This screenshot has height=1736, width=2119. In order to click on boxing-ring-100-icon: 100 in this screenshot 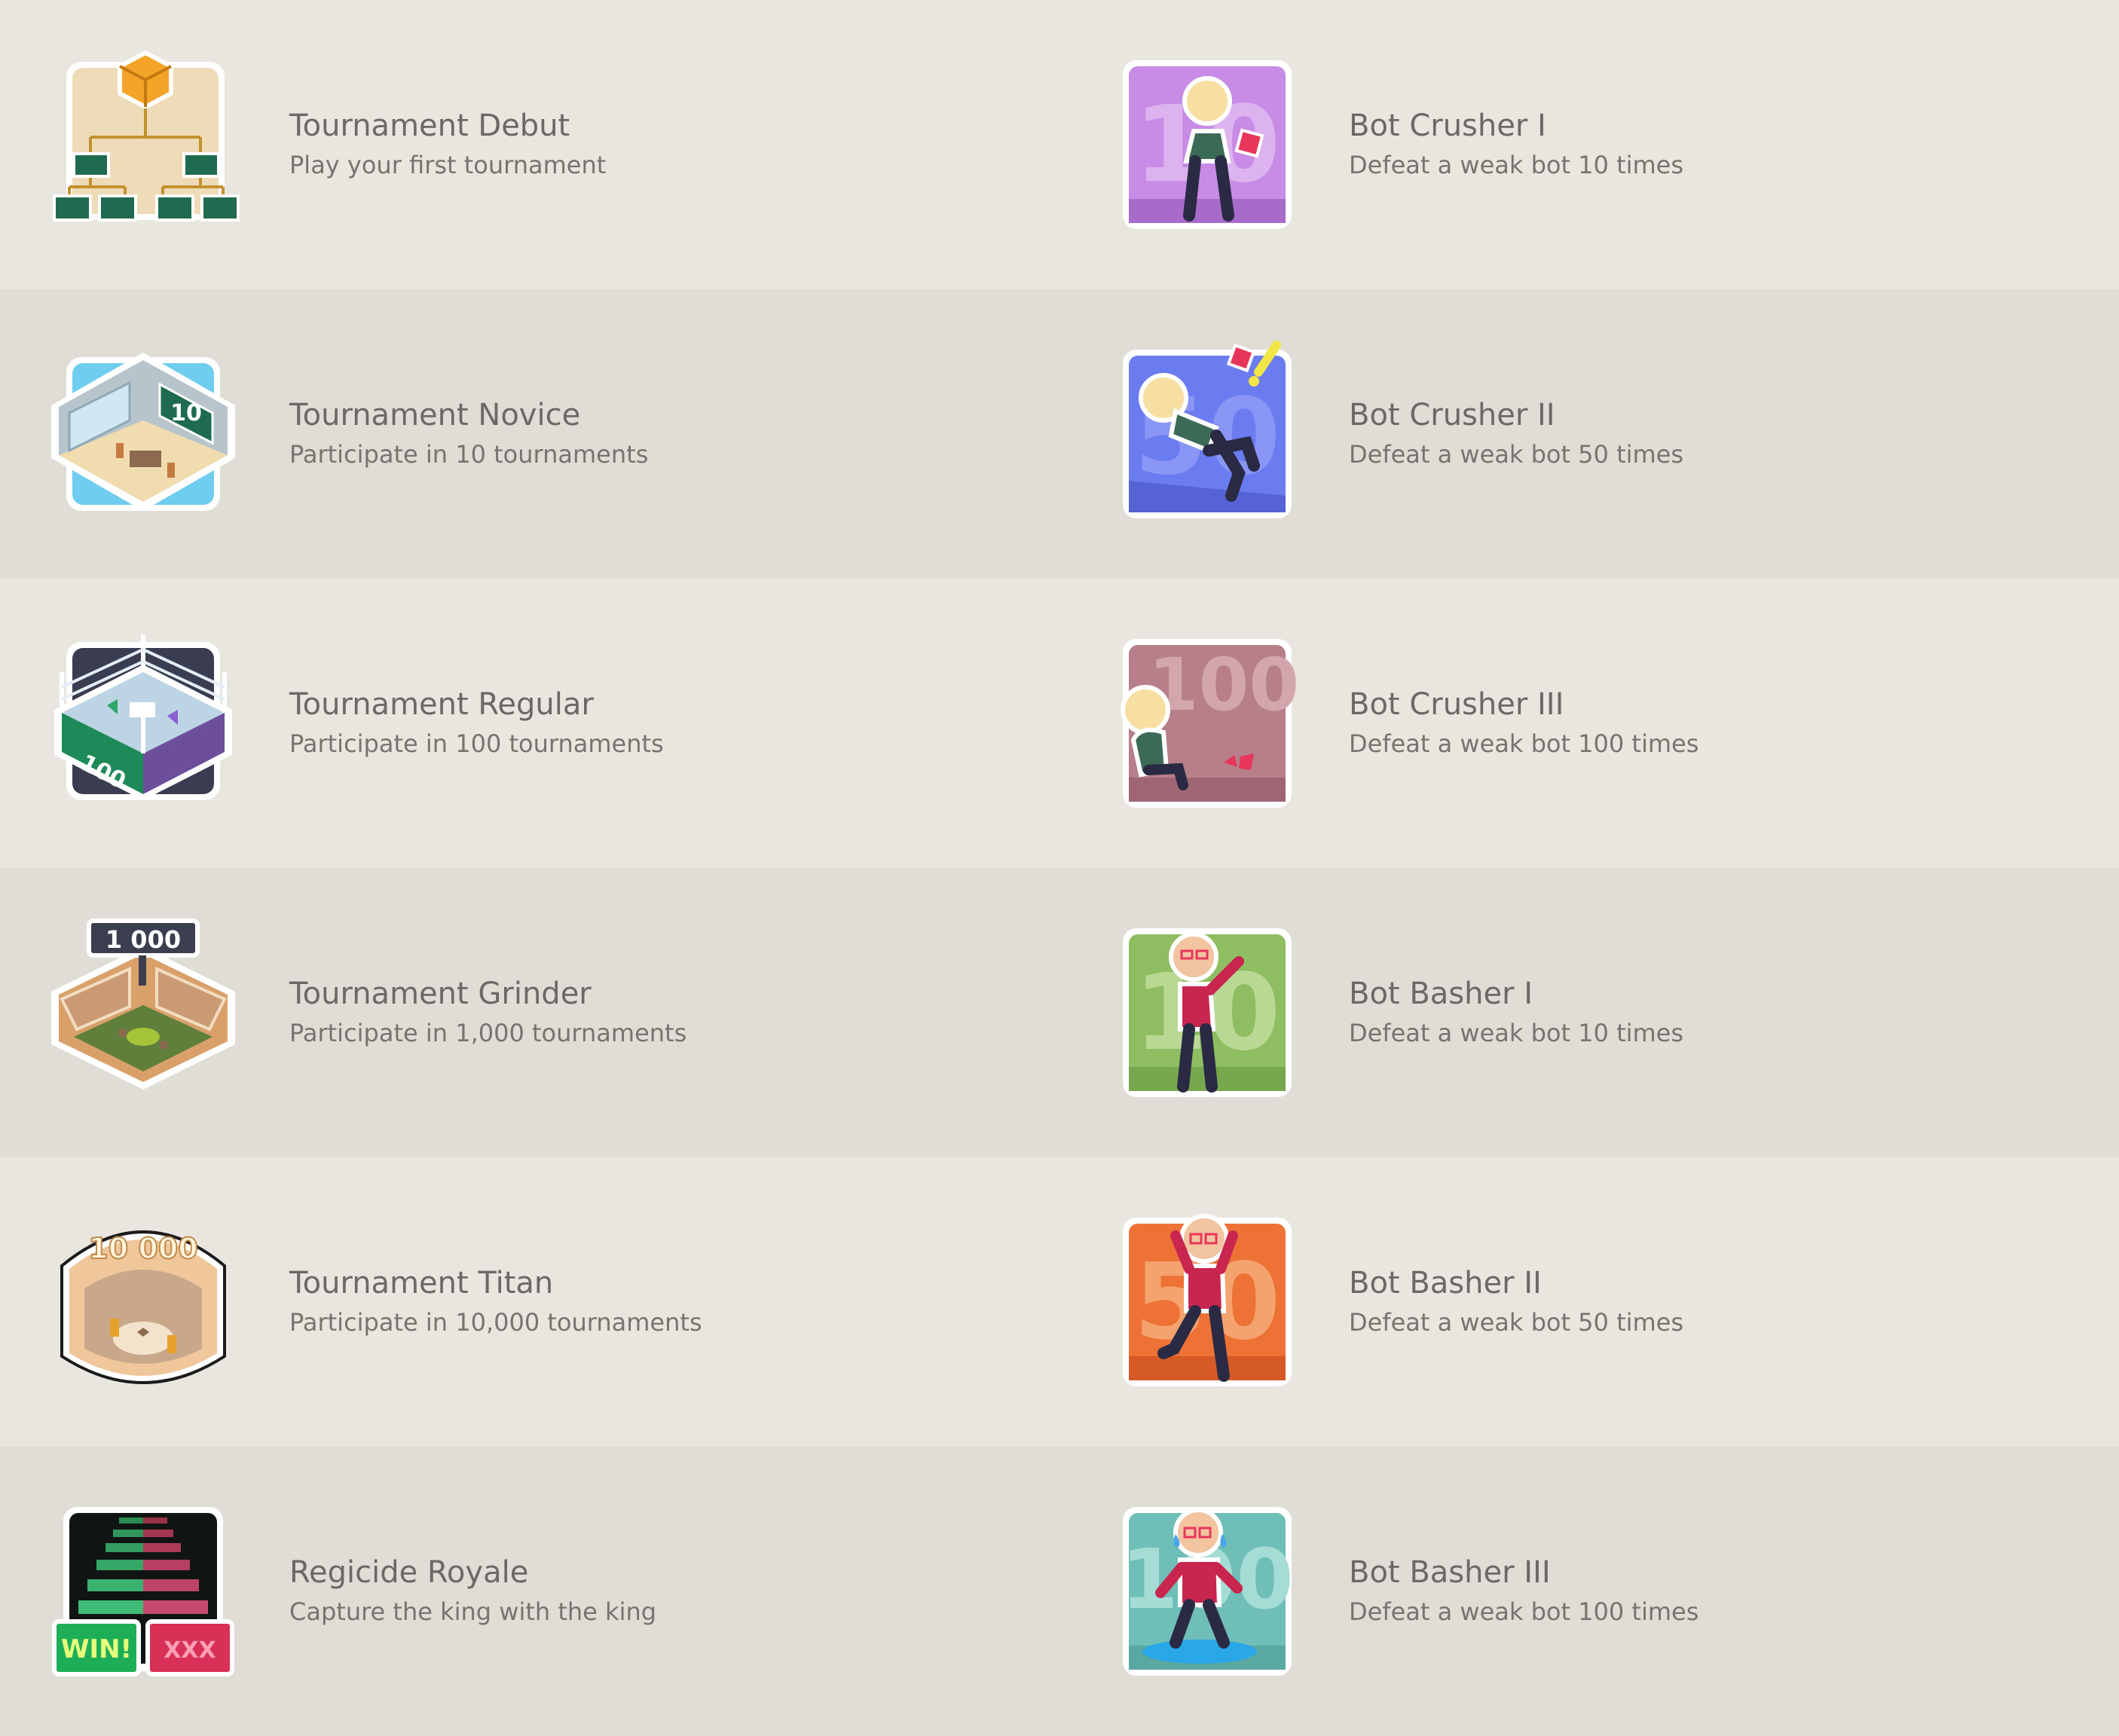, I will do `click(143, 723)`.